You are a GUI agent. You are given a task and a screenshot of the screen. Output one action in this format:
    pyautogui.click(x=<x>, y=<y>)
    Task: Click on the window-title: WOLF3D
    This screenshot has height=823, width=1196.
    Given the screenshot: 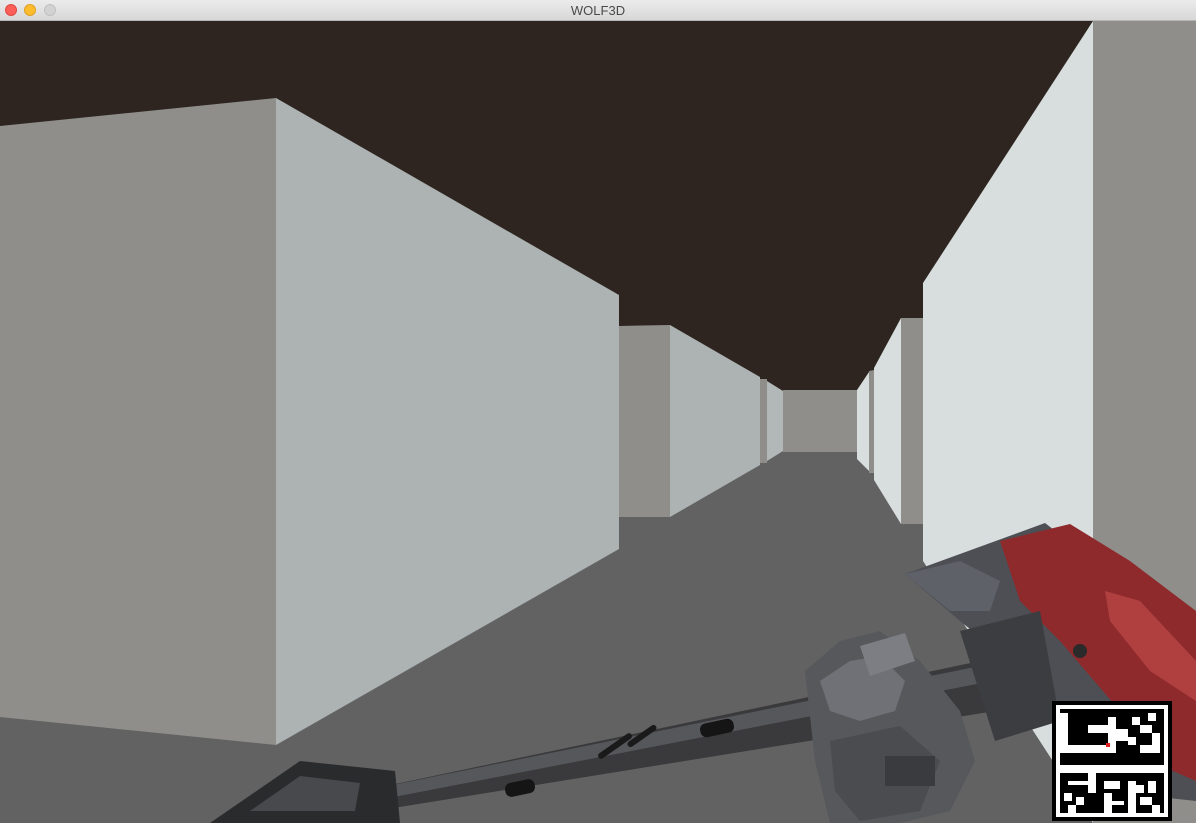 What is the action you would take?
    pyautogui.click(x=598, y=10)
    